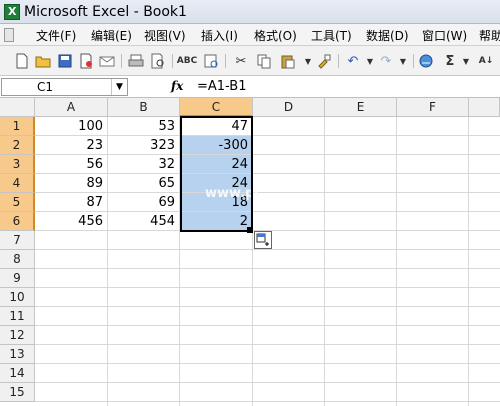 This screenshot has height=406, width=500. I want to click on cell-a4: 89, so click(71, 183).